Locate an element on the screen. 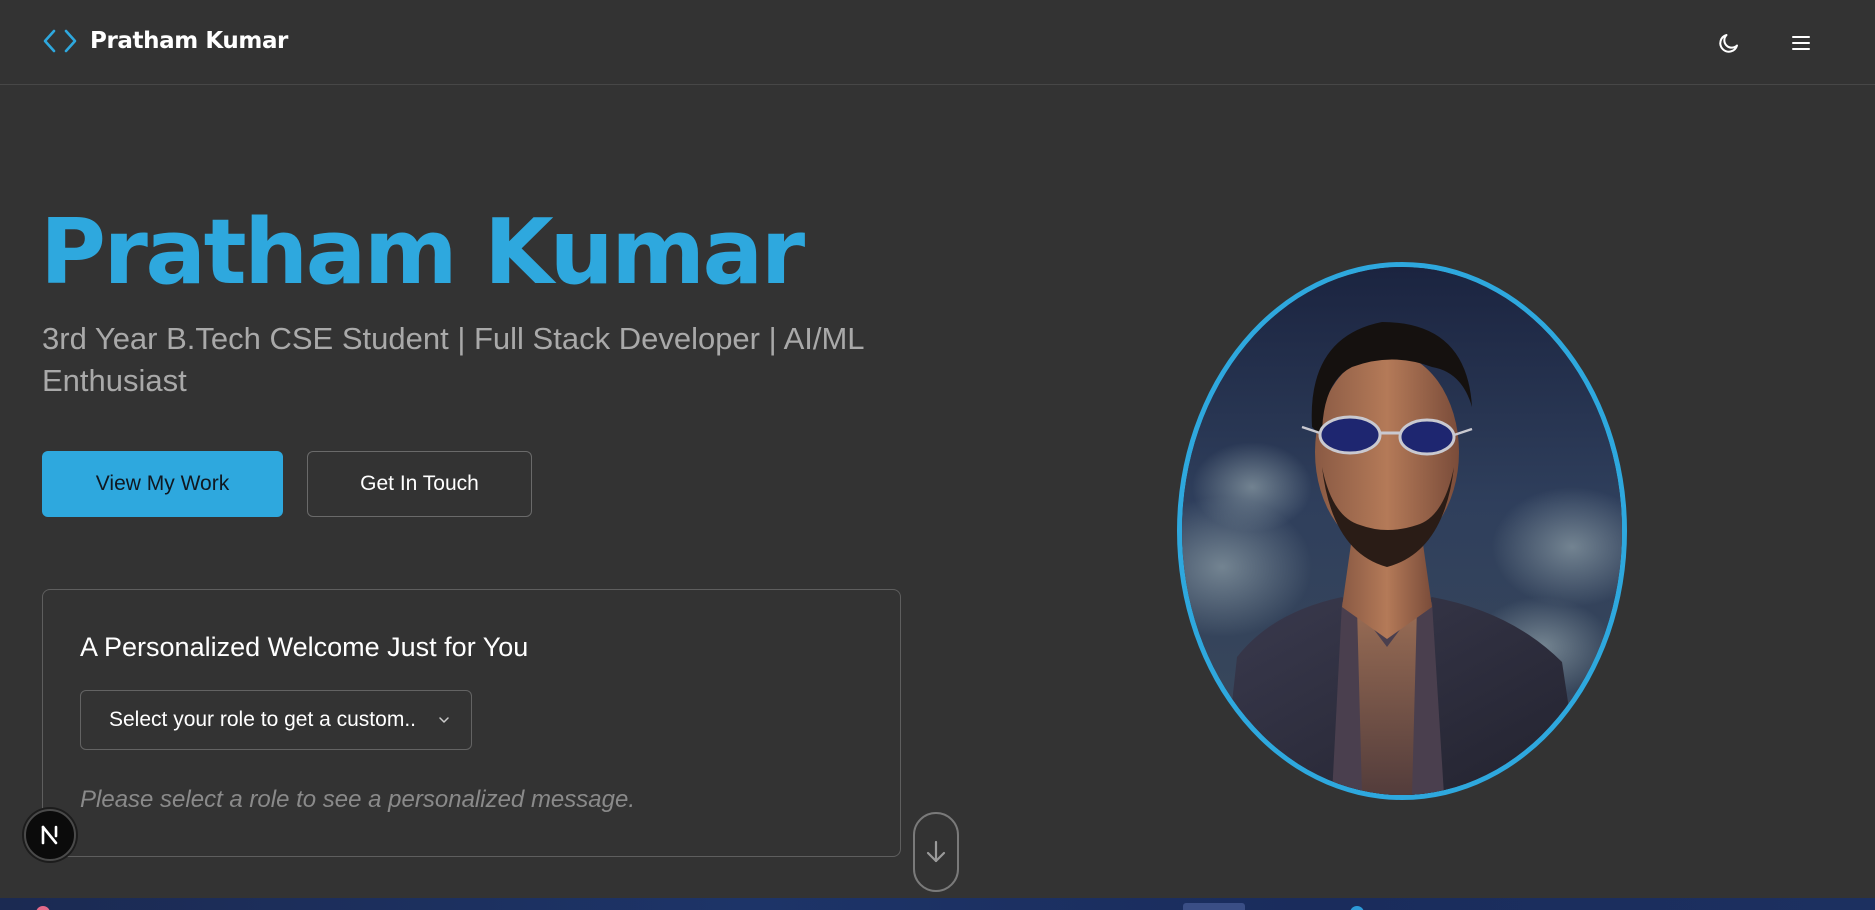 This screenshot has height=910, width=1875. moon-icon is located at coordinates (1728, 43).